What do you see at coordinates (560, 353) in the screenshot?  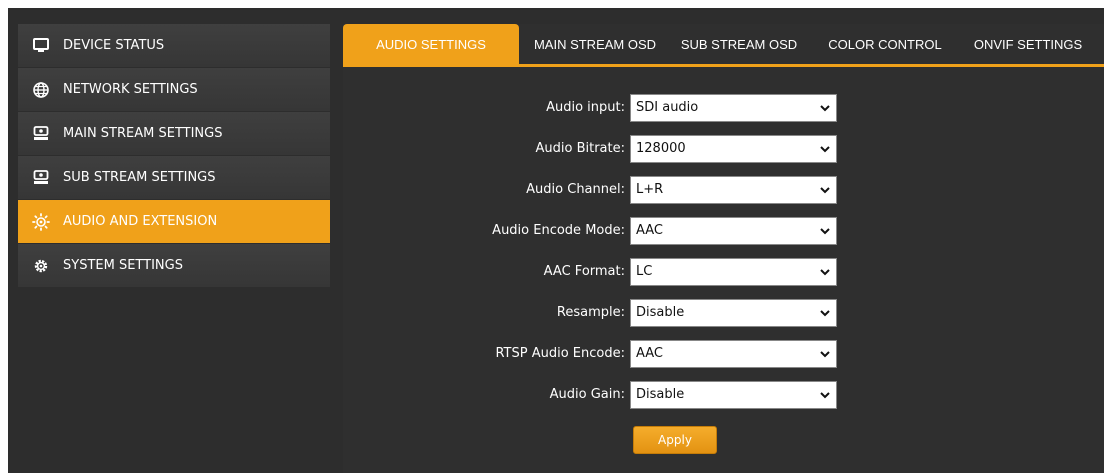 I see `field-label: RTSP Audio Encode:` at bounding box center [560, 353].